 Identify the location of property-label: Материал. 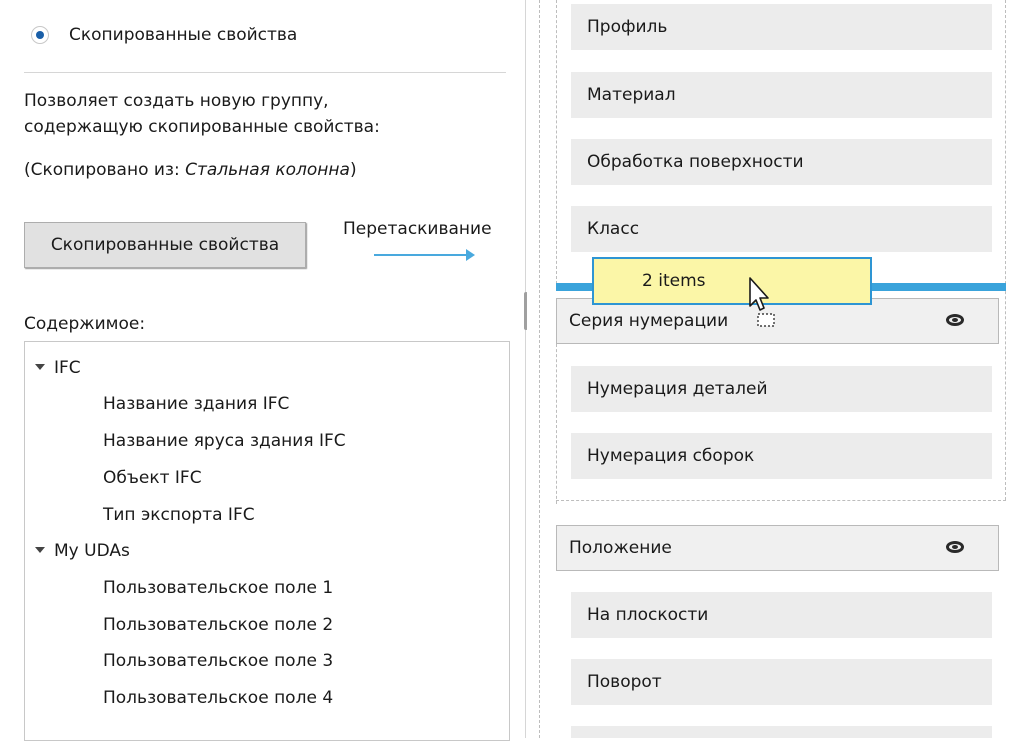
(631, 95).